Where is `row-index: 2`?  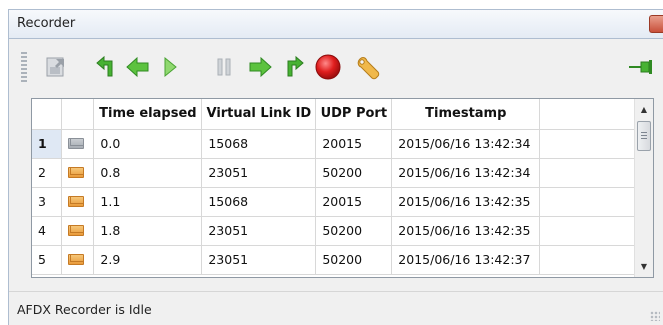
row-index: 2 is located at coordinates (47, 173).